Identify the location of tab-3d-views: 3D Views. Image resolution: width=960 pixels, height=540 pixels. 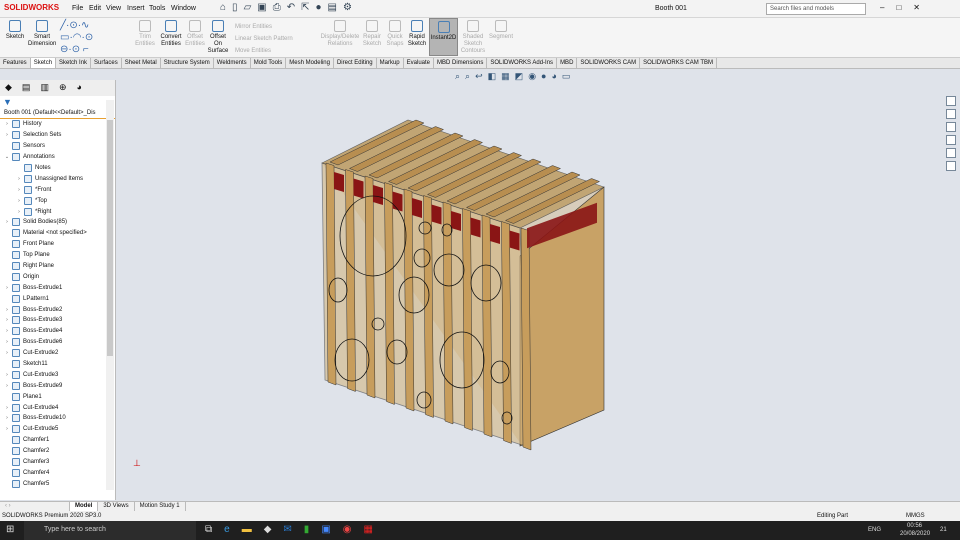
(116, 506).